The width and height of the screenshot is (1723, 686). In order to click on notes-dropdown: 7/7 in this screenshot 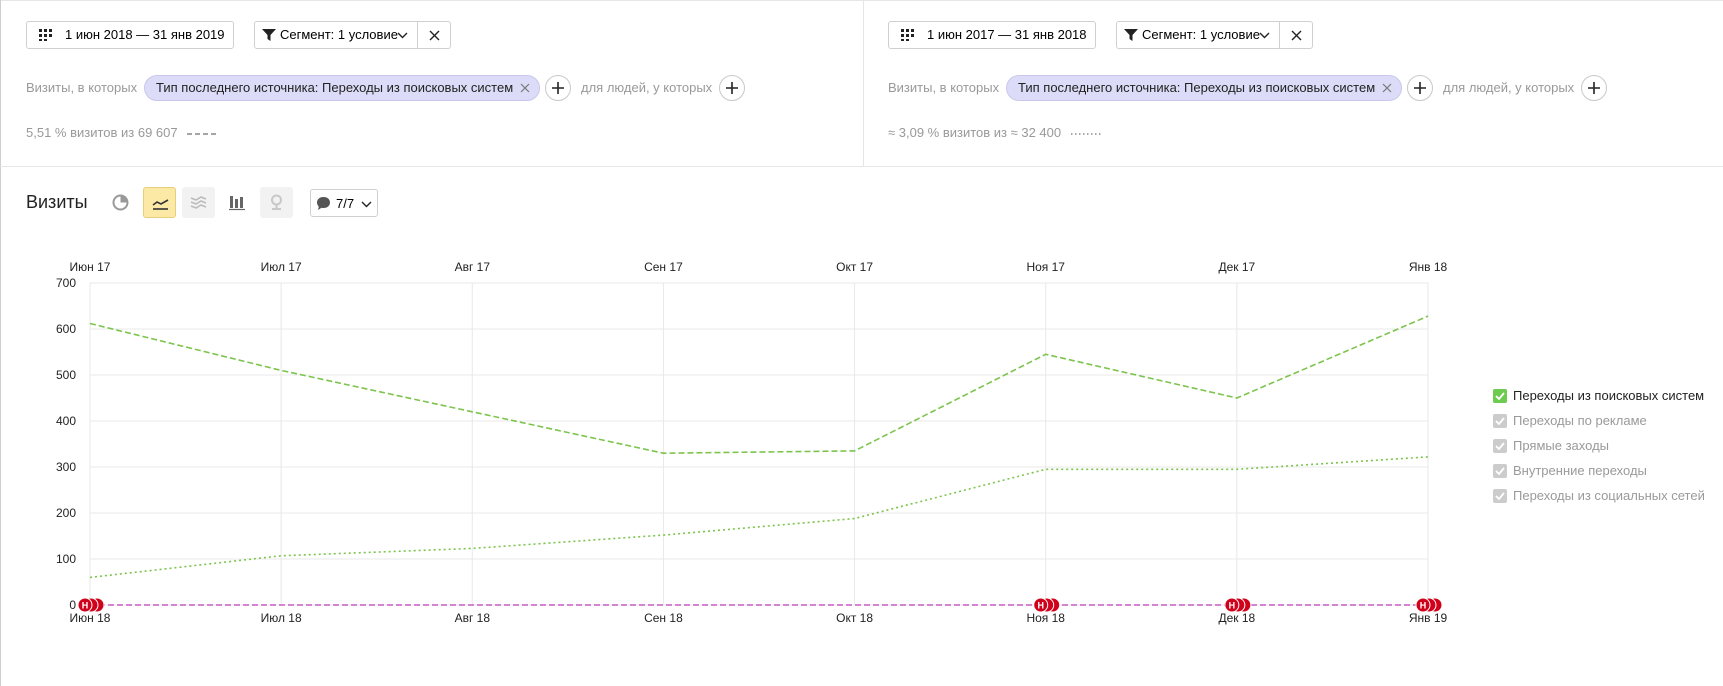, I will do `click(344, 203)`.